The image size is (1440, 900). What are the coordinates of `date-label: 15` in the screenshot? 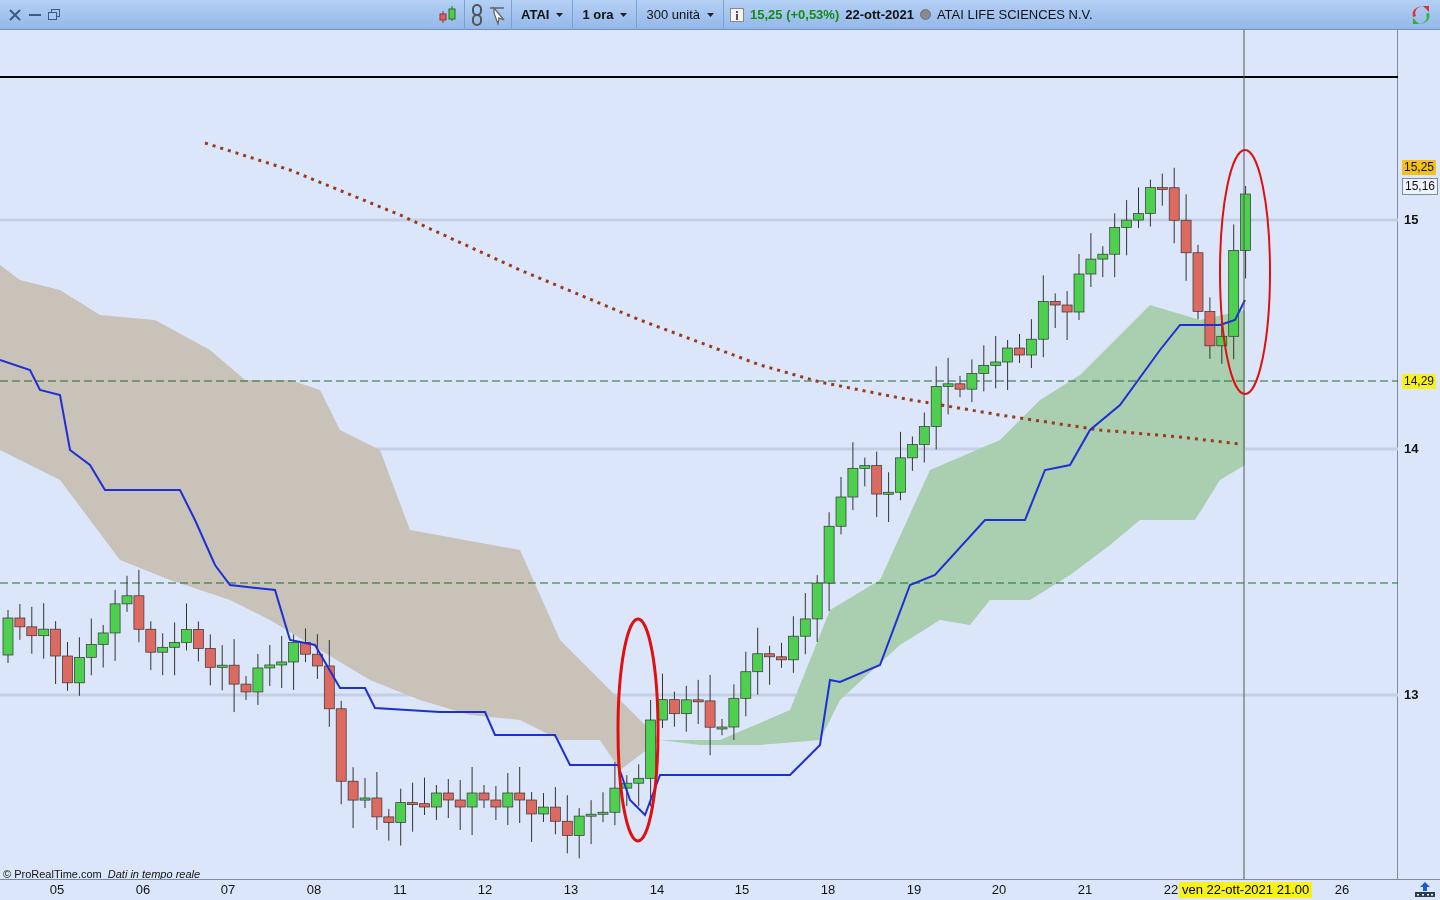 It's located at (742, 889).